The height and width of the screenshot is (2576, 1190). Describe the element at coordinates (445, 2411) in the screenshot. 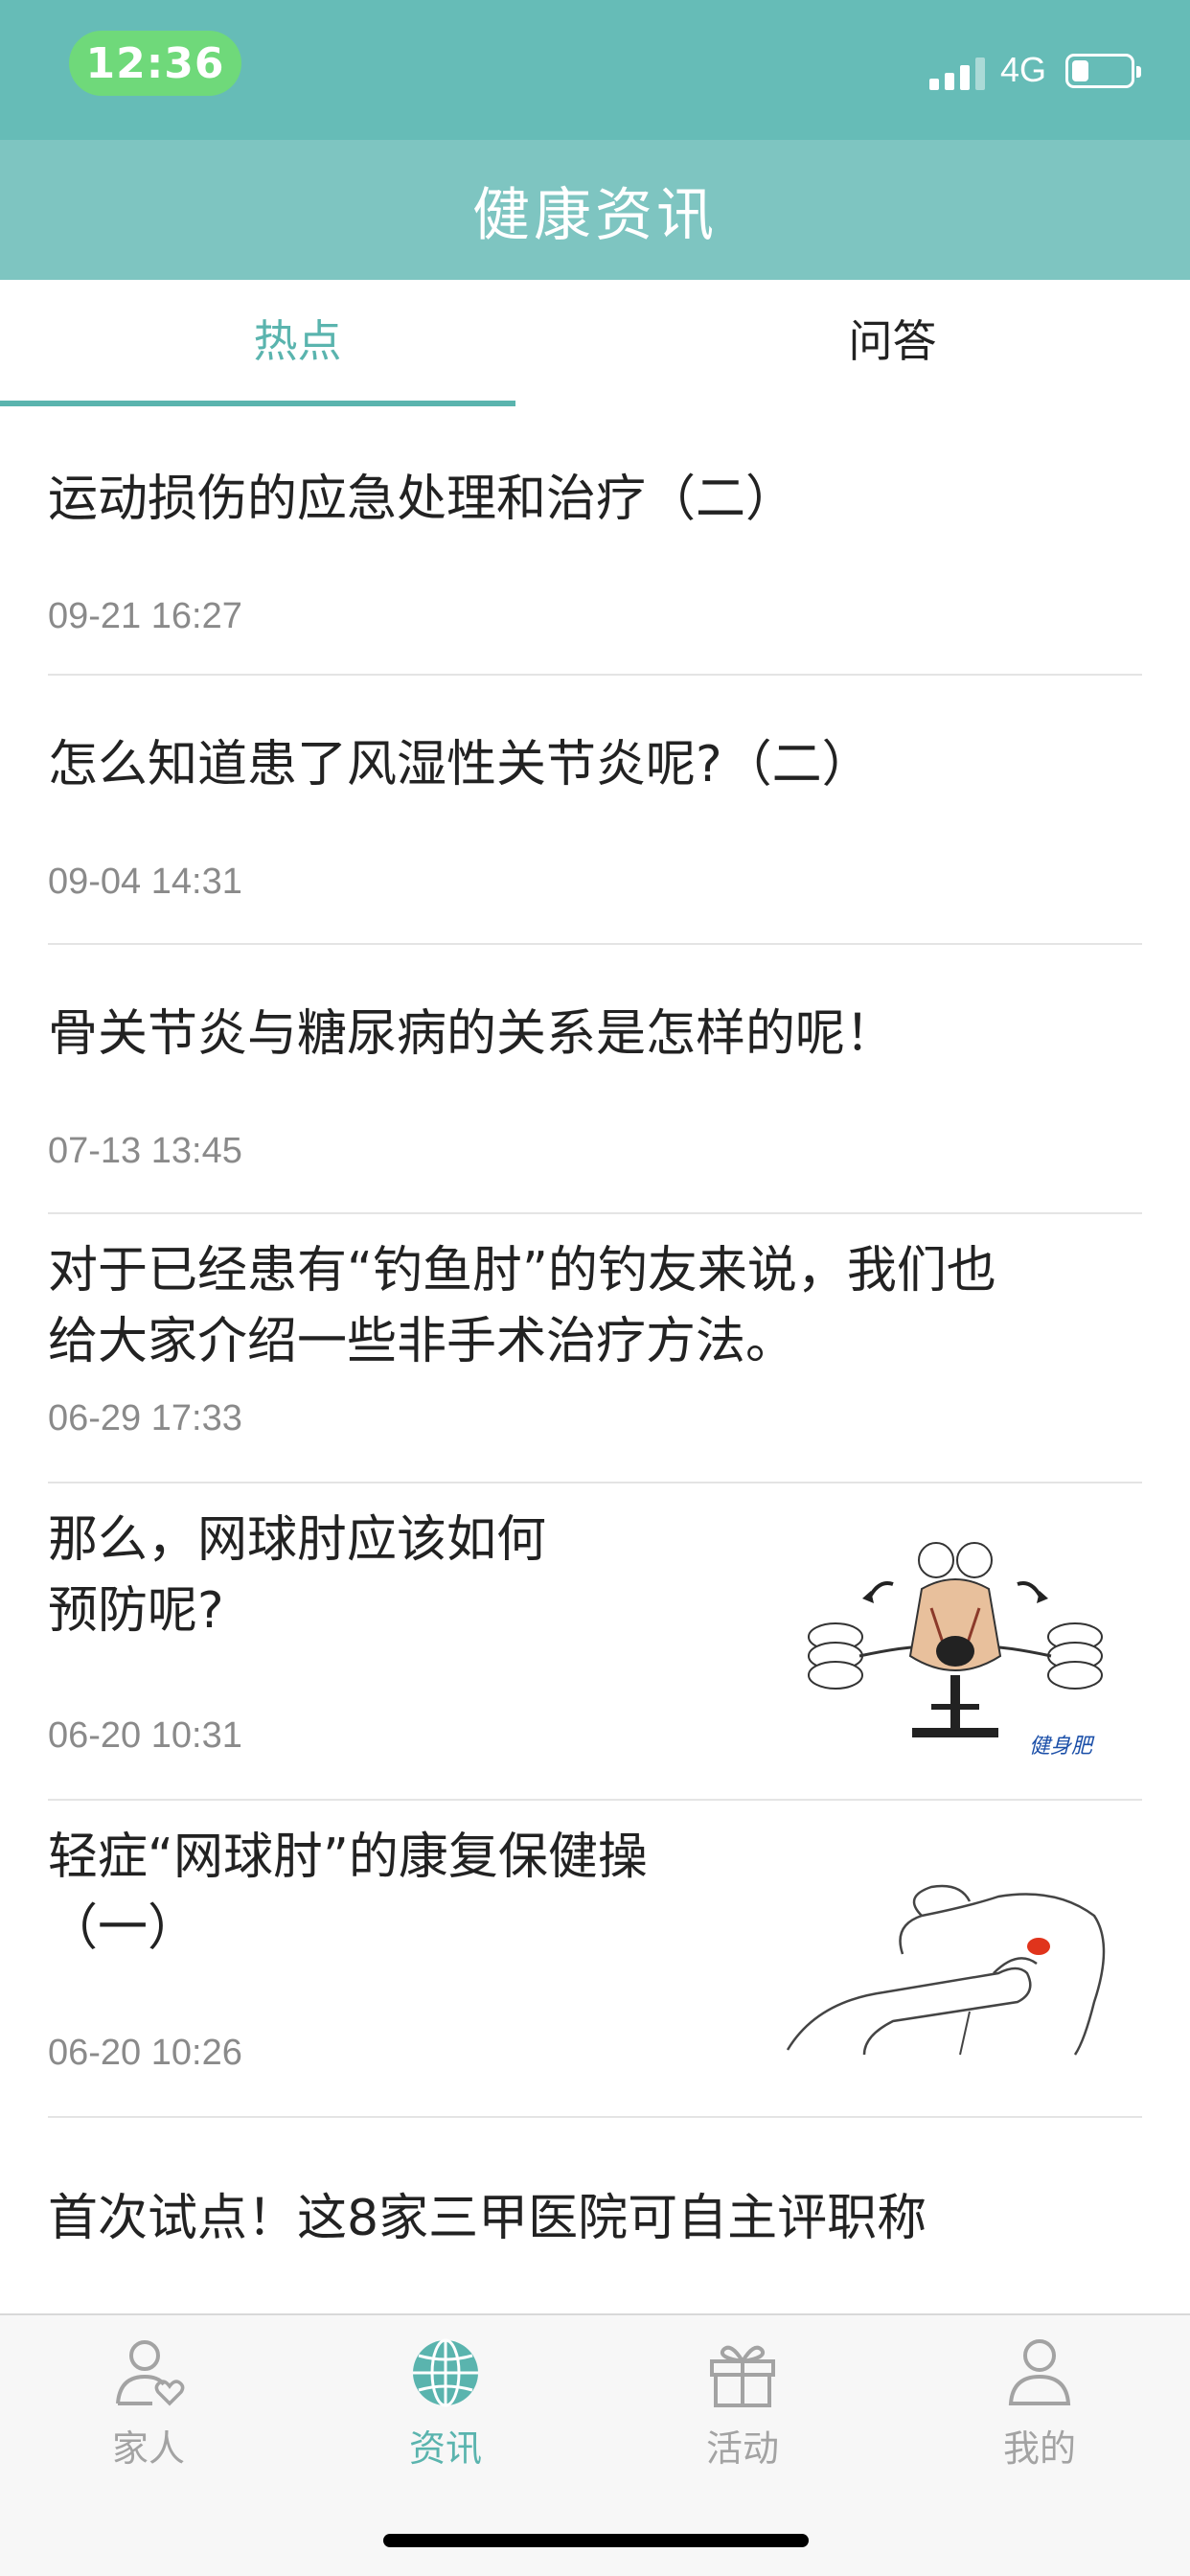

I see `tab-bar-item-news: 资讯` at that location.